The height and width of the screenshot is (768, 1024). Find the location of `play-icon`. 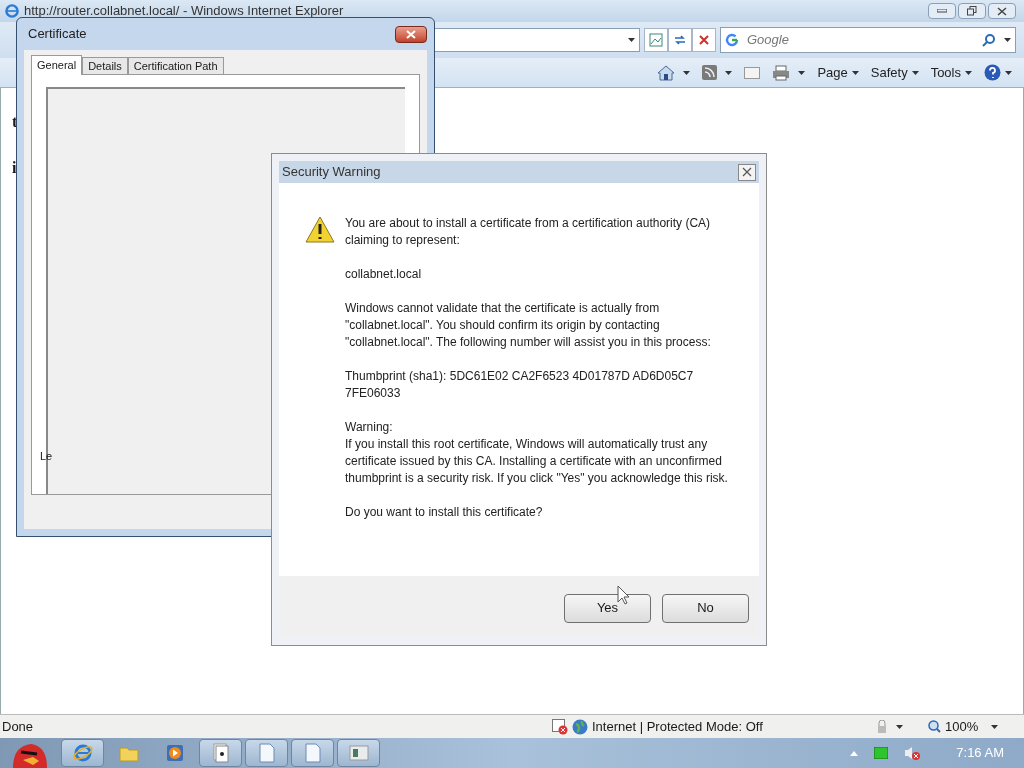

play-icon is located at coordinates (174, 753).